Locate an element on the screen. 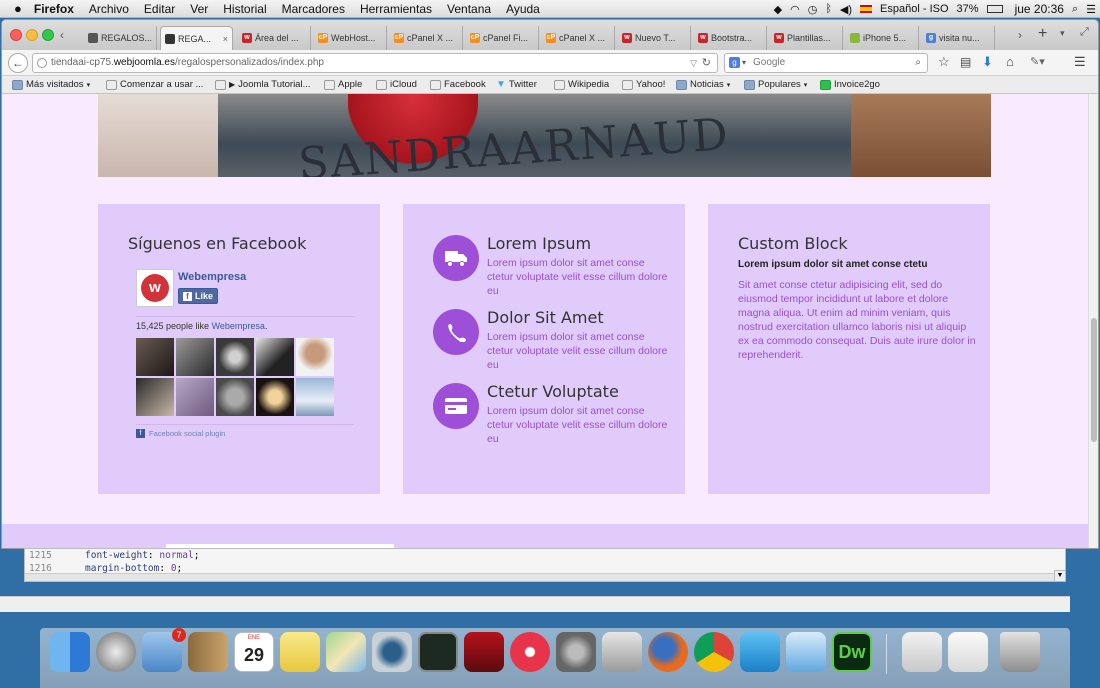 The width and height of the screenshot is (1100, 688). facetime-icon is located at coordinates (392, 652).